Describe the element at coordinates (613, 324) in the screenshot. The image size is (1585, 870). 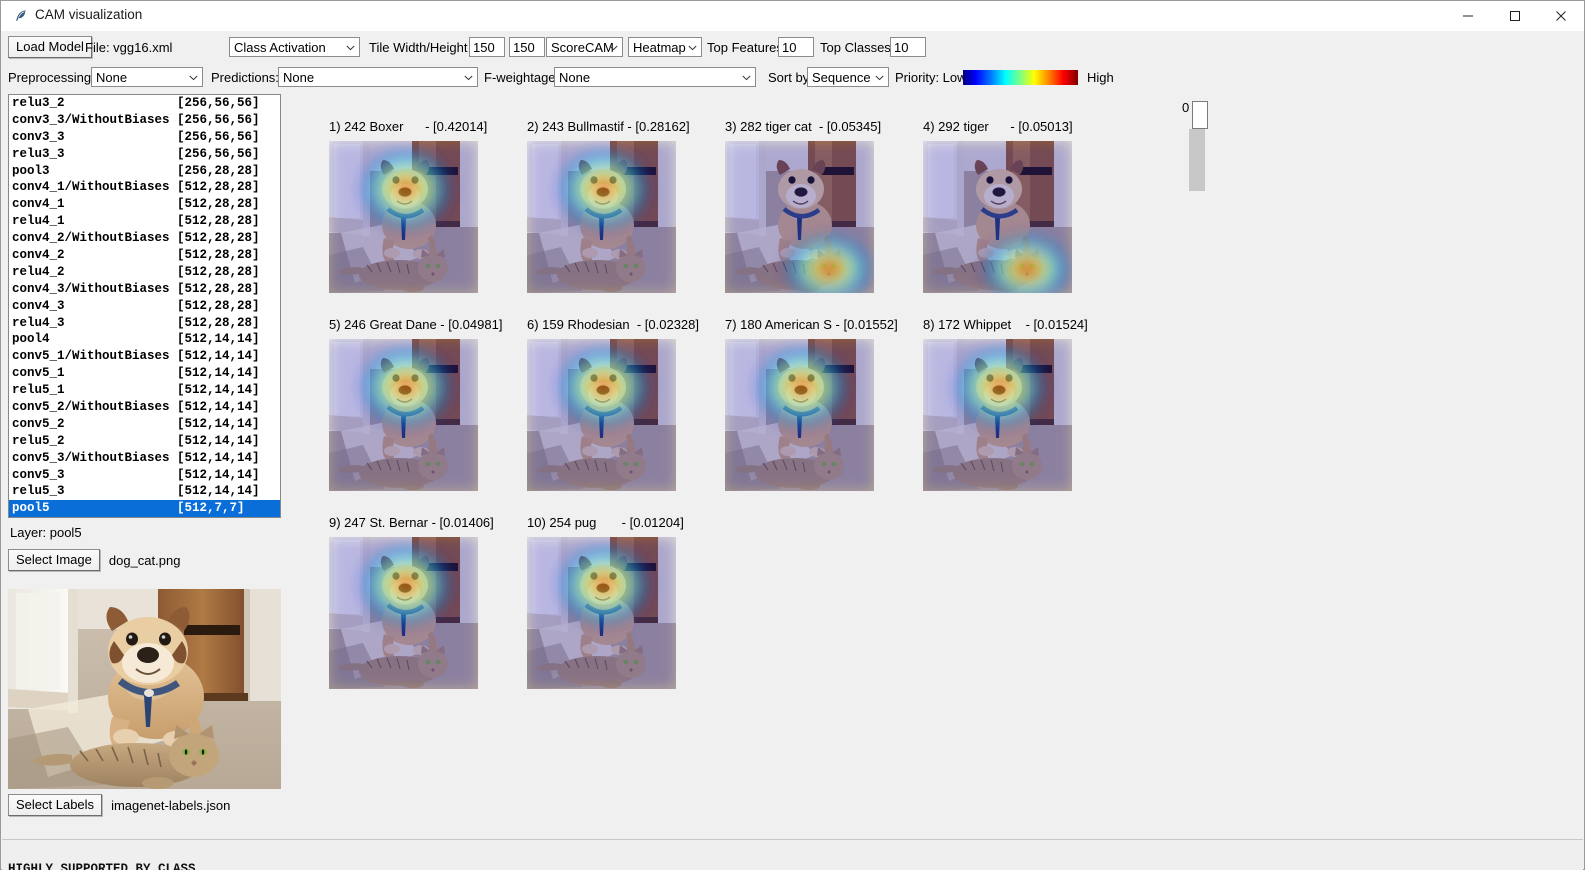
I see `cam-result-caption: 6) 159 Rhodesian - [0.02328]` at that location.